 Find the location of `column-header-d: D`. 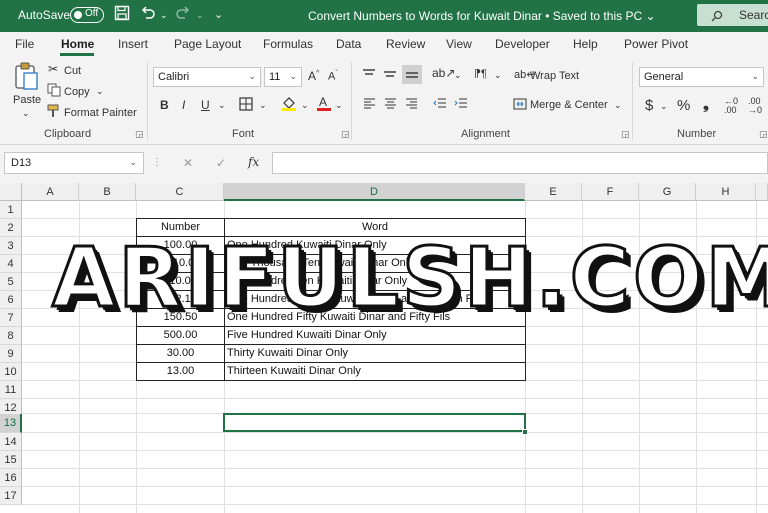

column-header-d: D is located at coordinates (374, 192).